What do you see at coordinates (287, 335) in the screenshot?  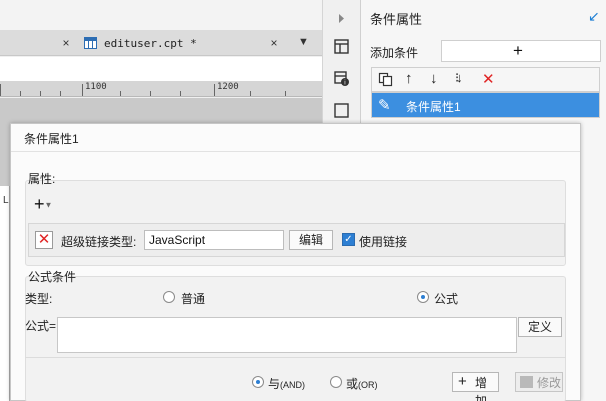 I see `formula-input` at bounding box center [287, 335].